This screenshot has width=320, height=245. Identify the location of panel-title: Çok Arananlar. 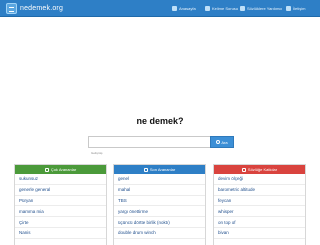
(63, 169).